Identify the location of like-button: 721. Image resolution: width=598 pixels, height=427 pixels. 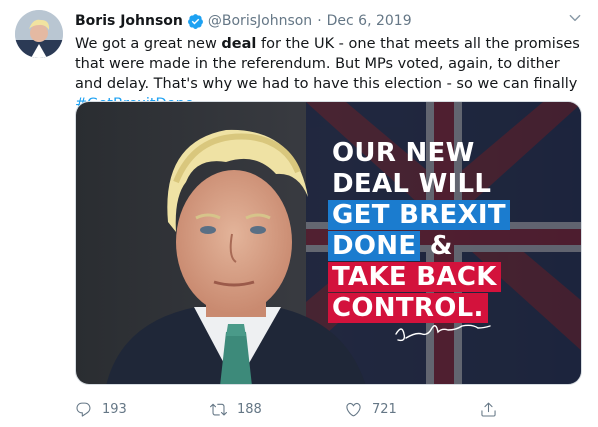
(412, 409).